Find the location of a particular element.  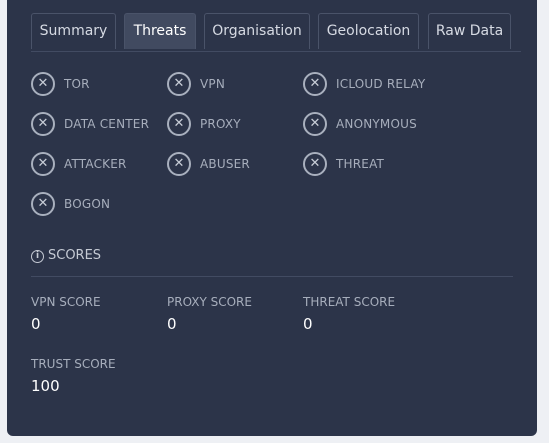

scores-header: i SCORES is located at coordinates (272, 262).